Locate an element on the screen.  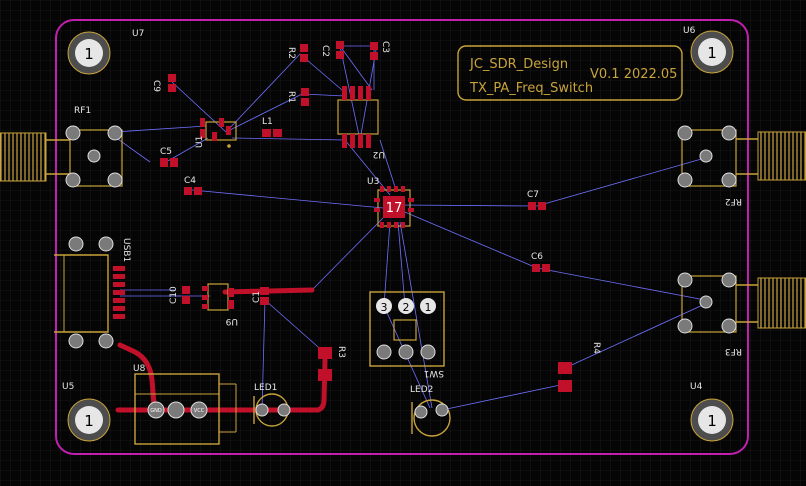
ref-usb1: USB1 is located at coordinates (126, 250).